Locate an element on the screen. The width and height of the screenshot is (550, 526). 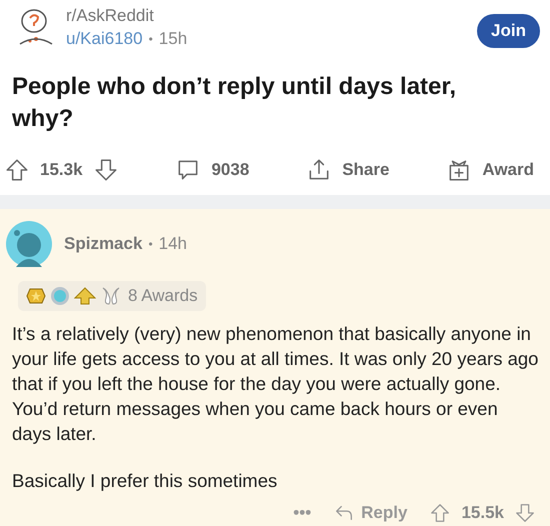
bunny-award-icon is located at coordinates (111, 296).